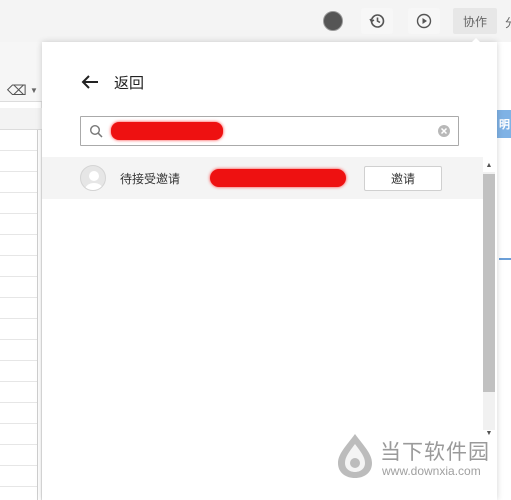 This screenshot has width=511, height=500. I want to click on avatar, so click(93, 178).